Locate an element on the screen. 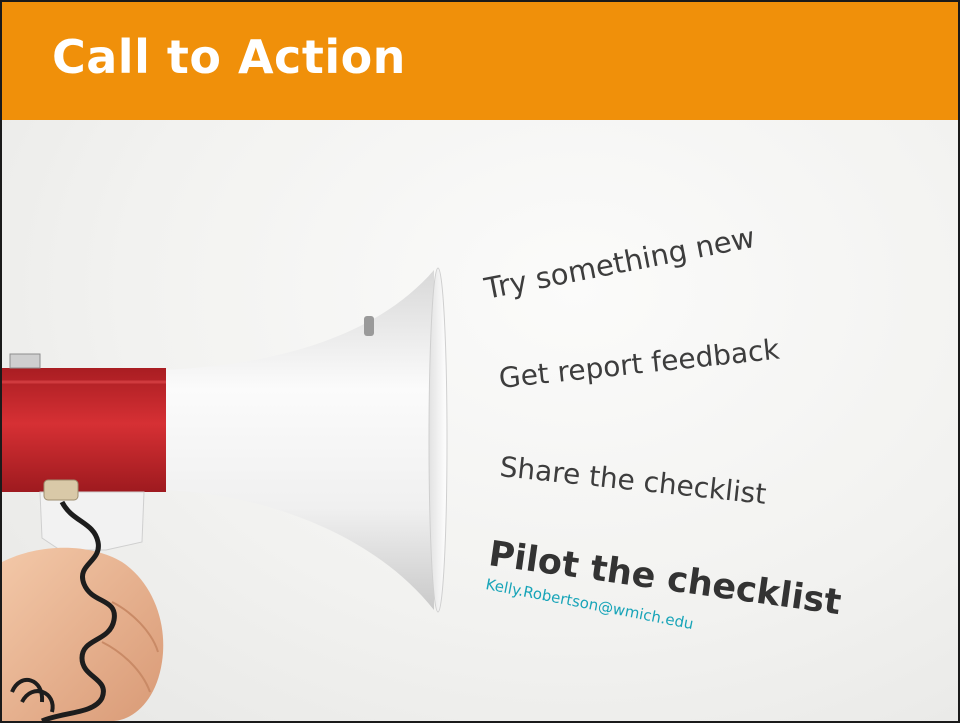  megaphone-horn is located at coordinates (298, 440).